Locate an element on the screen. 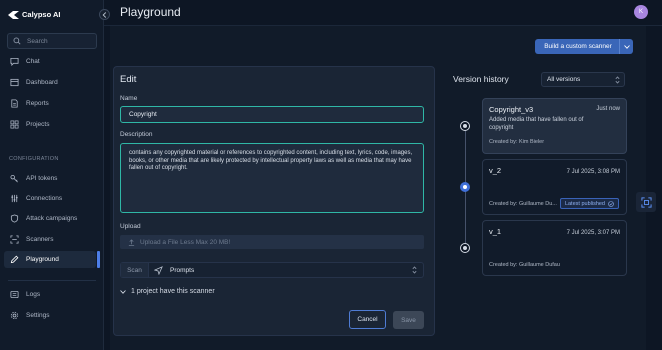  timeline-node-current is located at coordinates (465, 187).